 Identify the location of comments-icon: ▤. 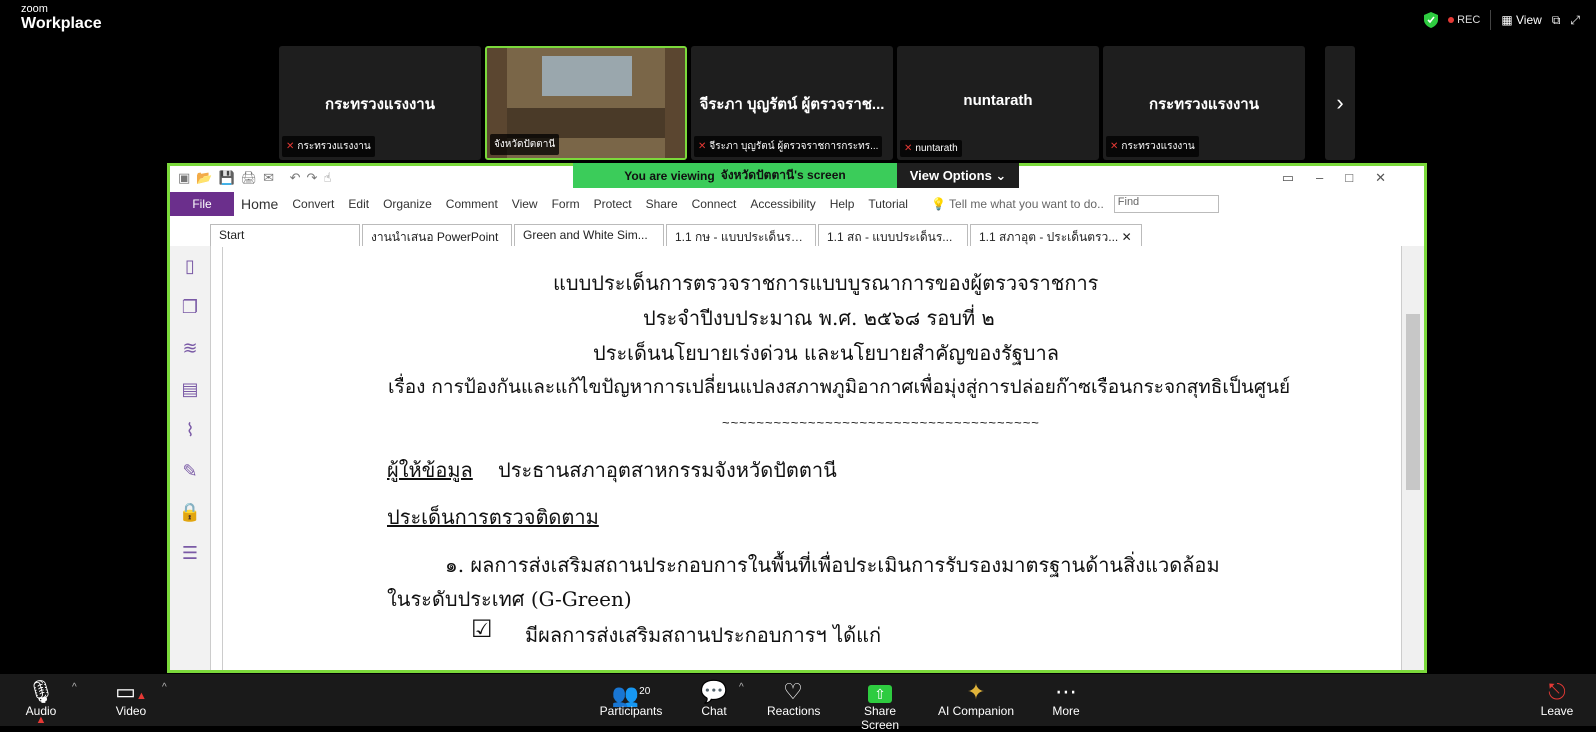
(189, 389).